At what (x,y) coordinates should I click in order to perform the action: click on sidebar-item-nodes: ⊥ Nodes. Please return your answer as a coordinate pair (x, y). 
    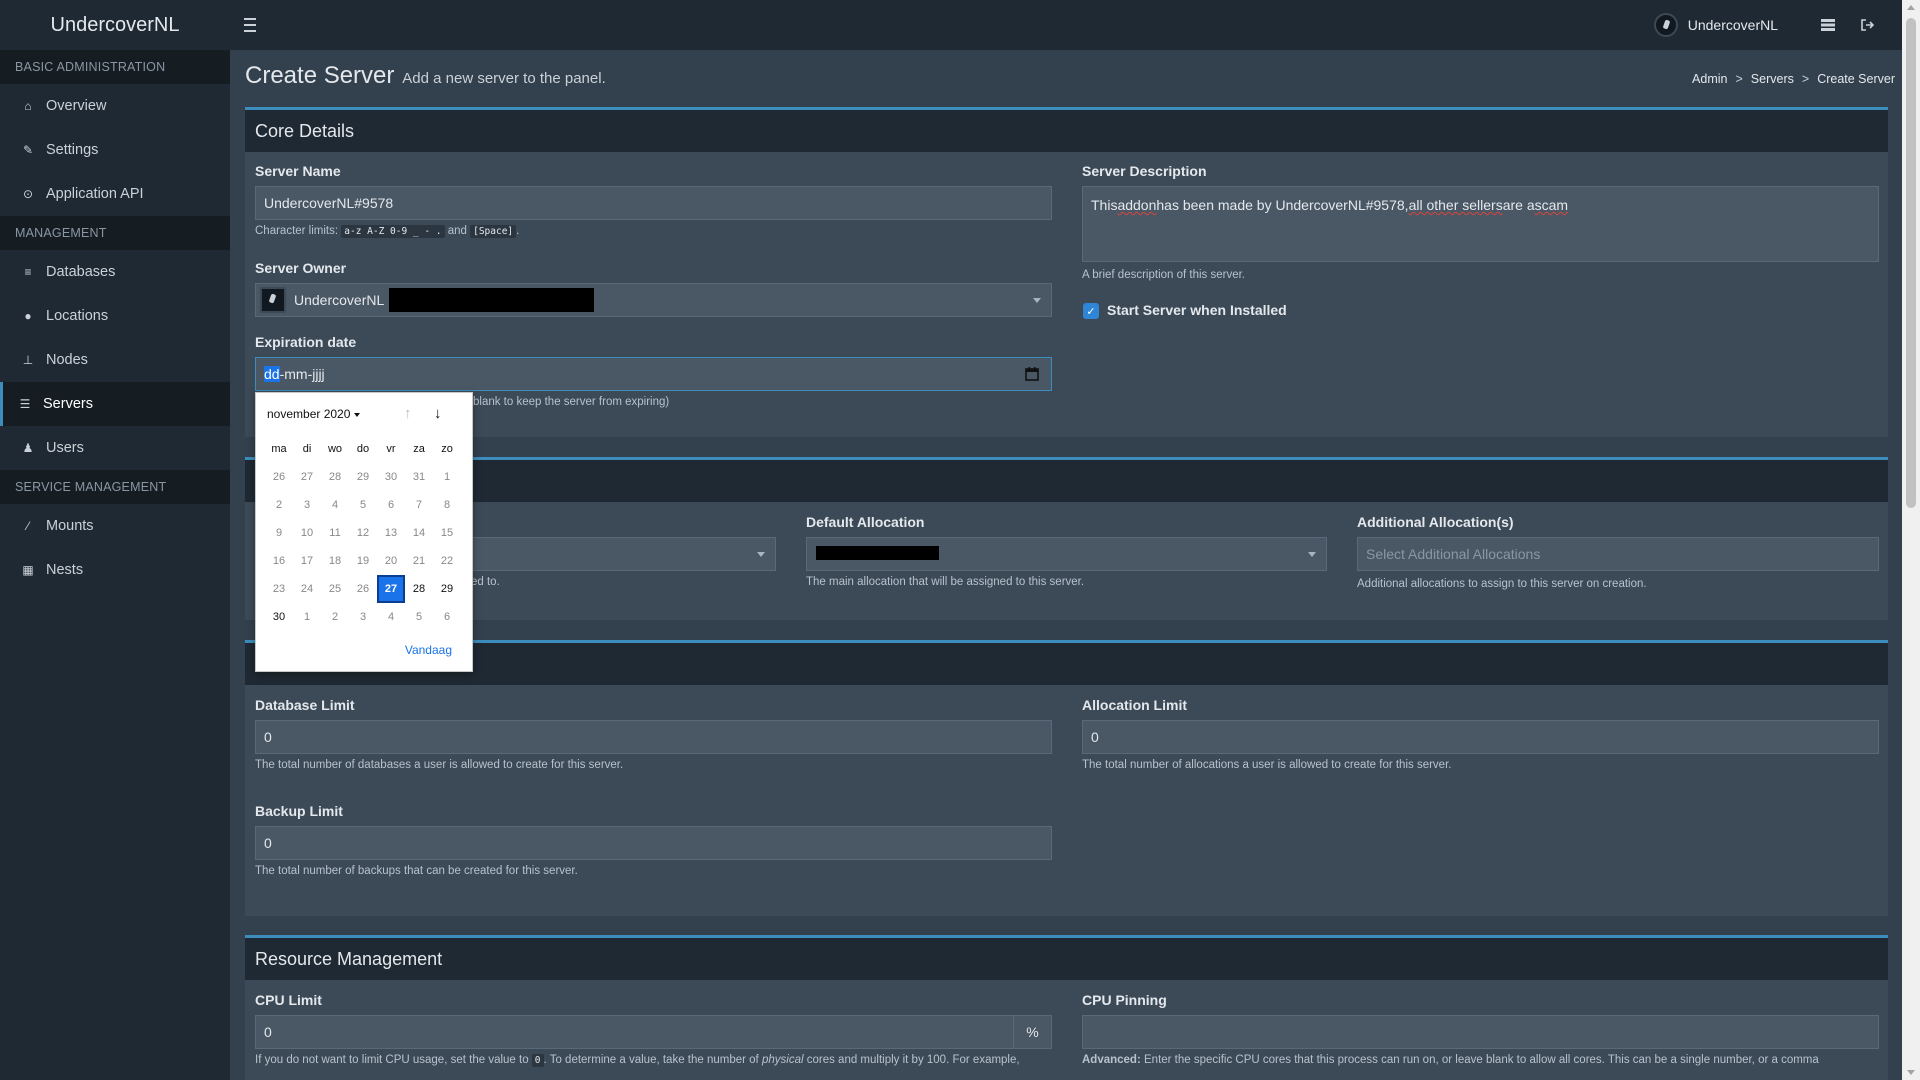
    Looking at the image, I should click on (115, 360).